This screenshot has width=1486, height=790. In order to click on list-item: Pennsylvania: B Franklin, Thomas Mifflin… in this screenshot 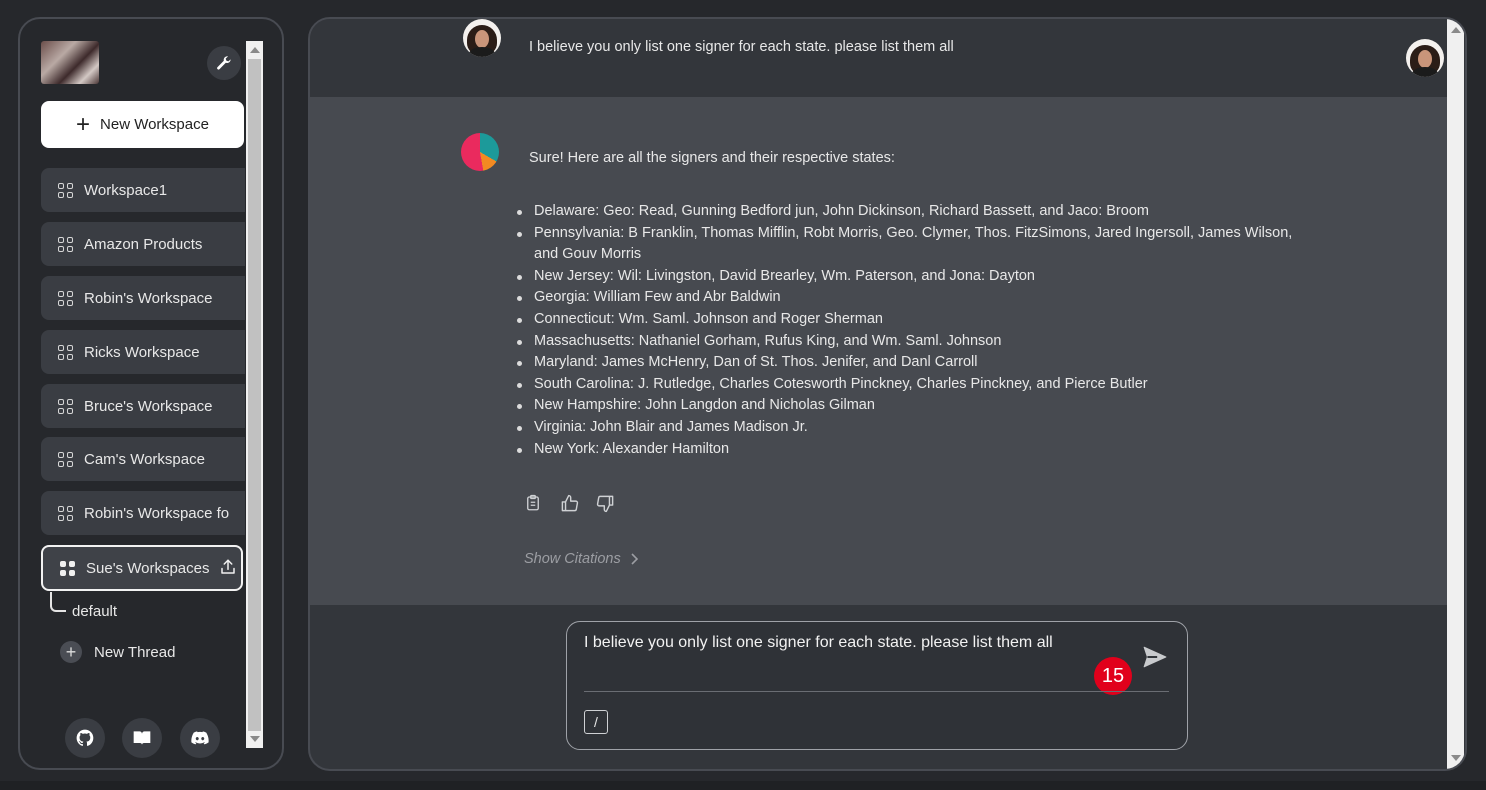, I will do `click(910, 244)`.